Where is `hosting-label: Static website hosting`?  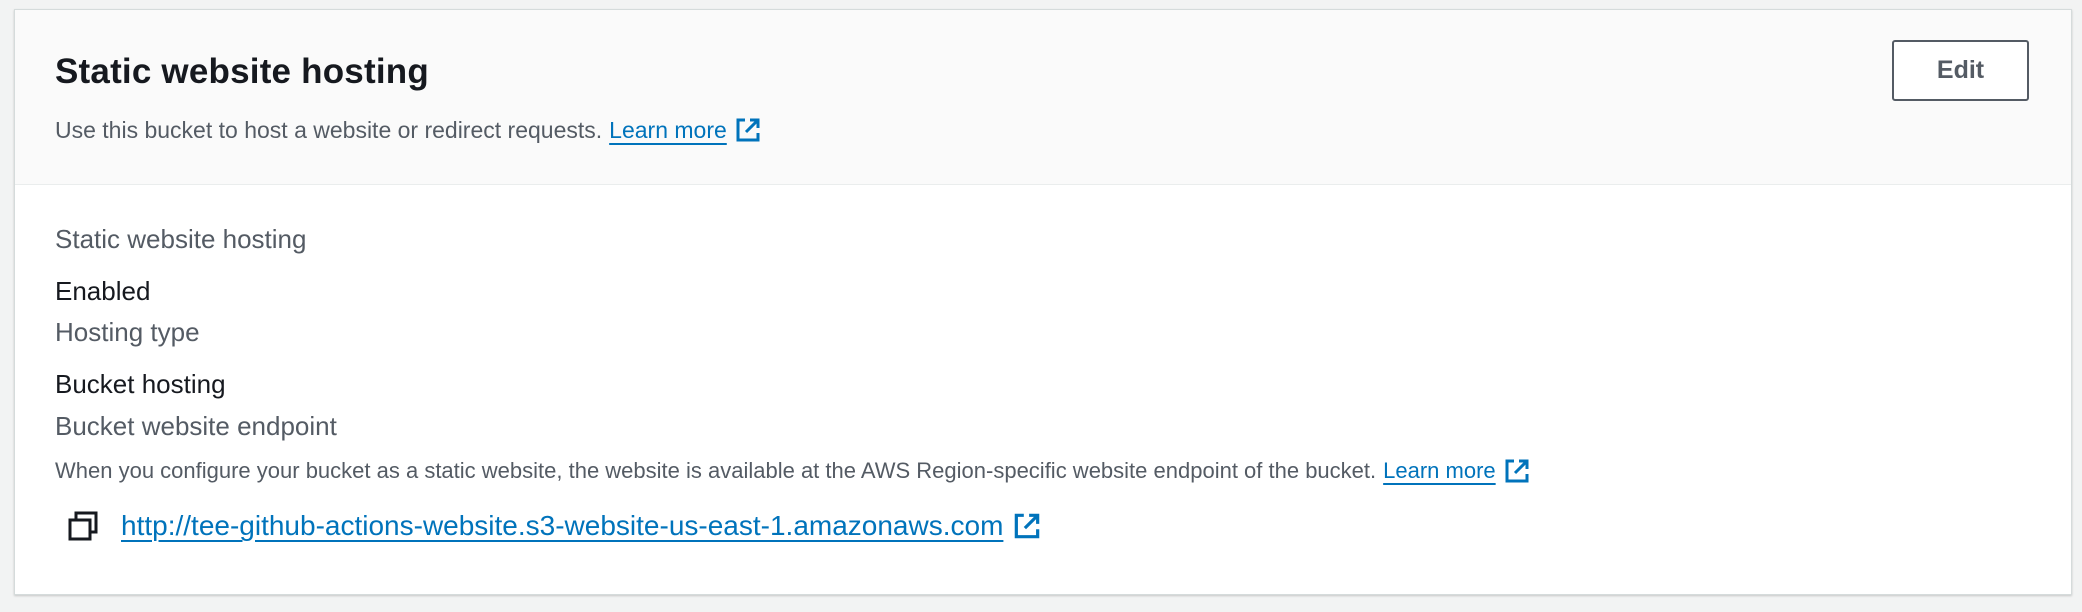 hosting-label: Static website hosting is located at coordinates (181, 239).